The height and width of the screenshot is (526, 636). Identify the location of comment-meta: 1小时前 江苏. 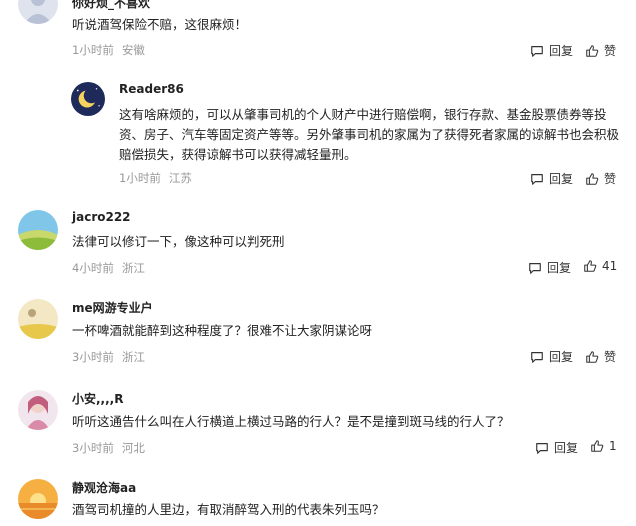
(155, 178).